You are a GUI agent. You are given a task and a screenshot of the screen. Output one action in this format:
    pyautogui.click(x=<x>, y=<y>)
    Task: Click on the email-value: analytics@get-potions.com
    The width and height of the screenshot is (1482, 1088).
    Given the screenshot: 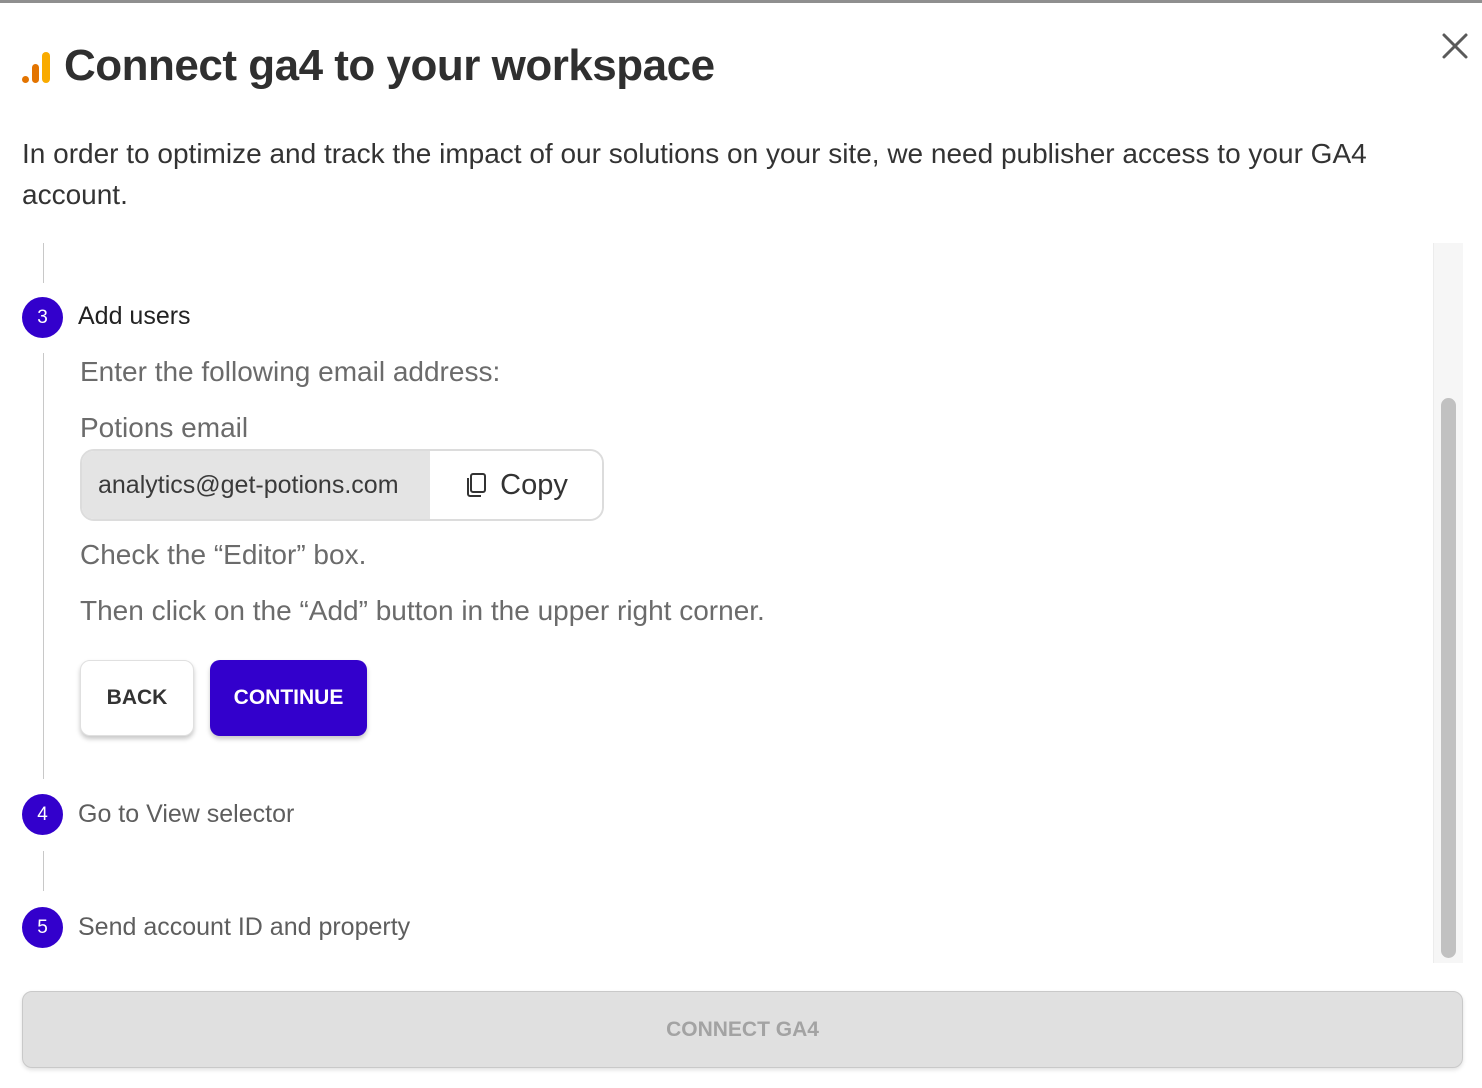 What is the action you would take?
    pyautogui.click(x=256, y=485)
    